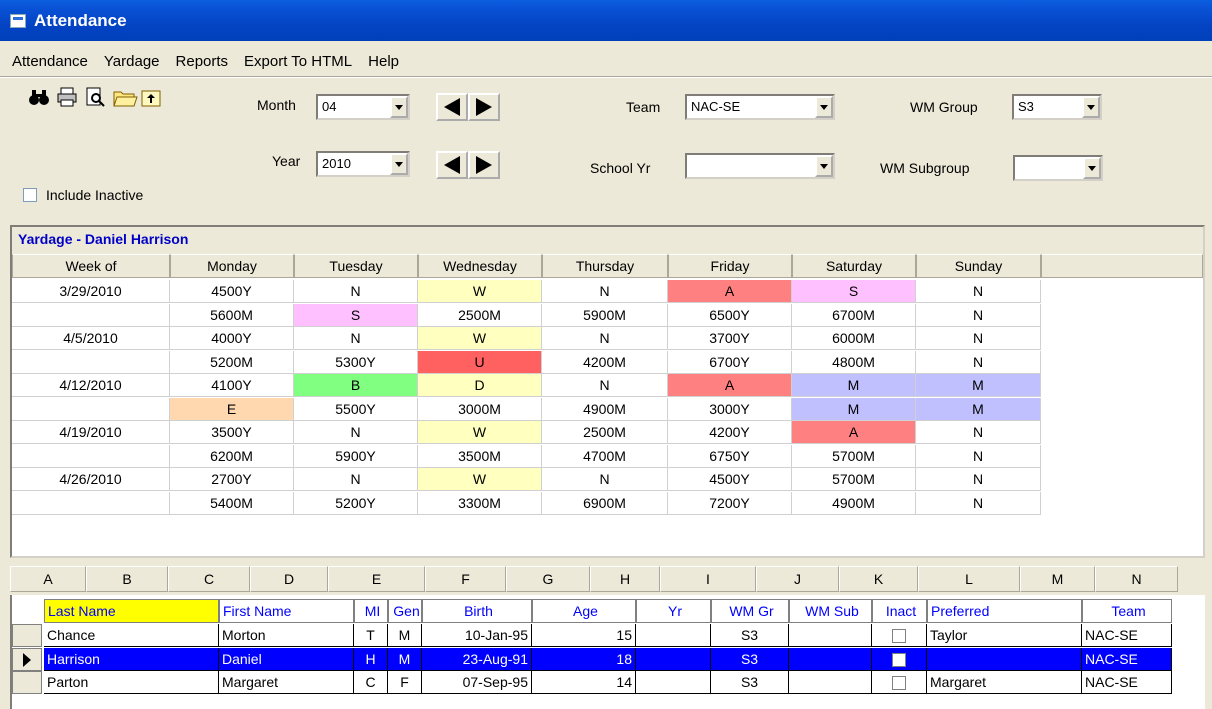 The image size is (1212, 709). What do you see at coordinates (854, 503) in the screenshot?
I see `yardage-cell: 4900M` at bounding box center [854, 503].